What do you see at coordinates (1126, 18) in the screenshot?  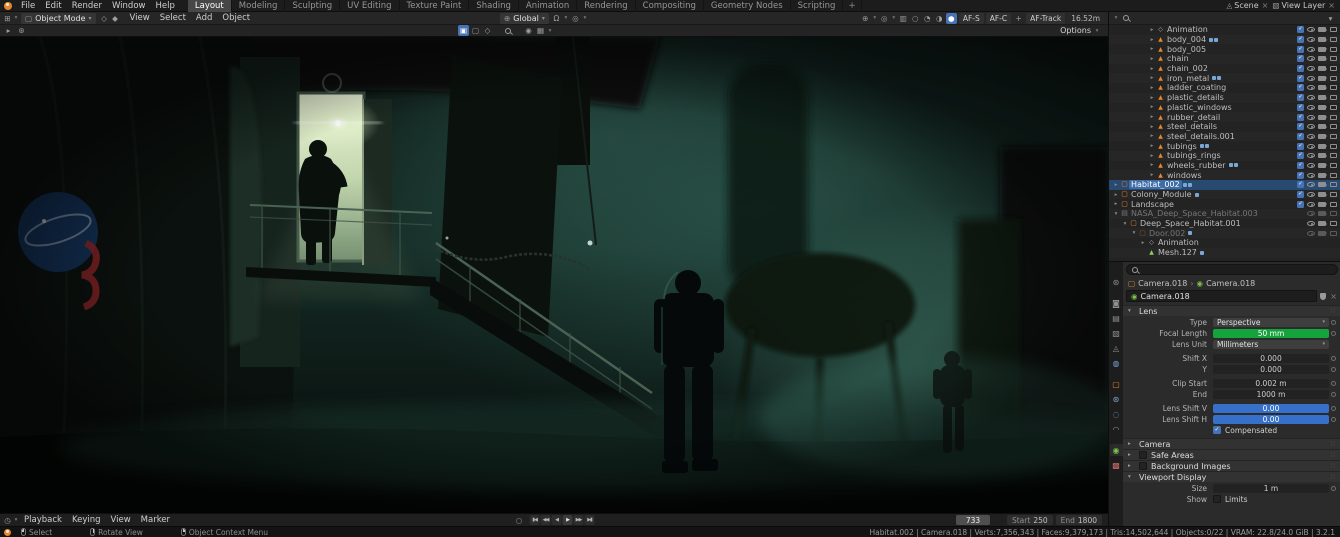 I see `outliner-search-icon` at bounding box center [1126, 18].